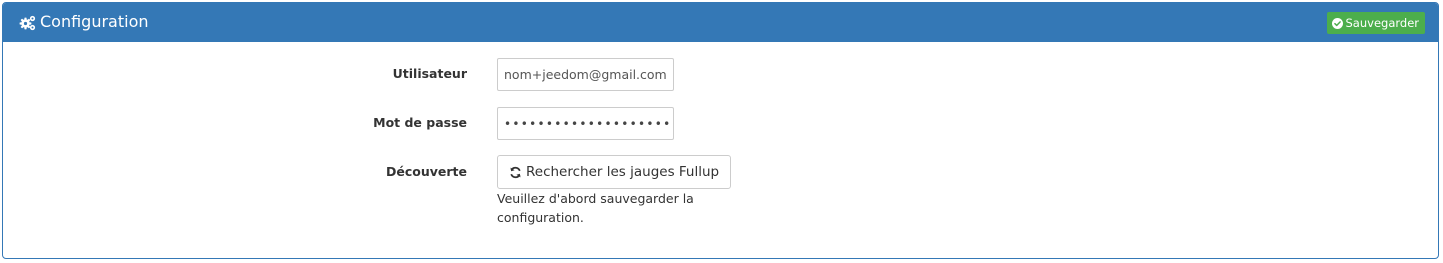 Image resolution: width=1443 pixels, height=263 pixels. I want to click on cogs-icon, so click(28, 23).